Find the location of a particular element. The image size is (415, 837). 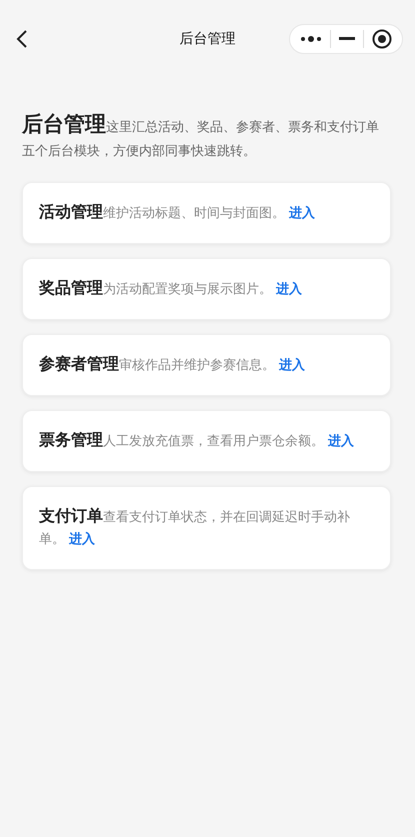

page-title: 后台管理 is located at coordinates (208, 39).